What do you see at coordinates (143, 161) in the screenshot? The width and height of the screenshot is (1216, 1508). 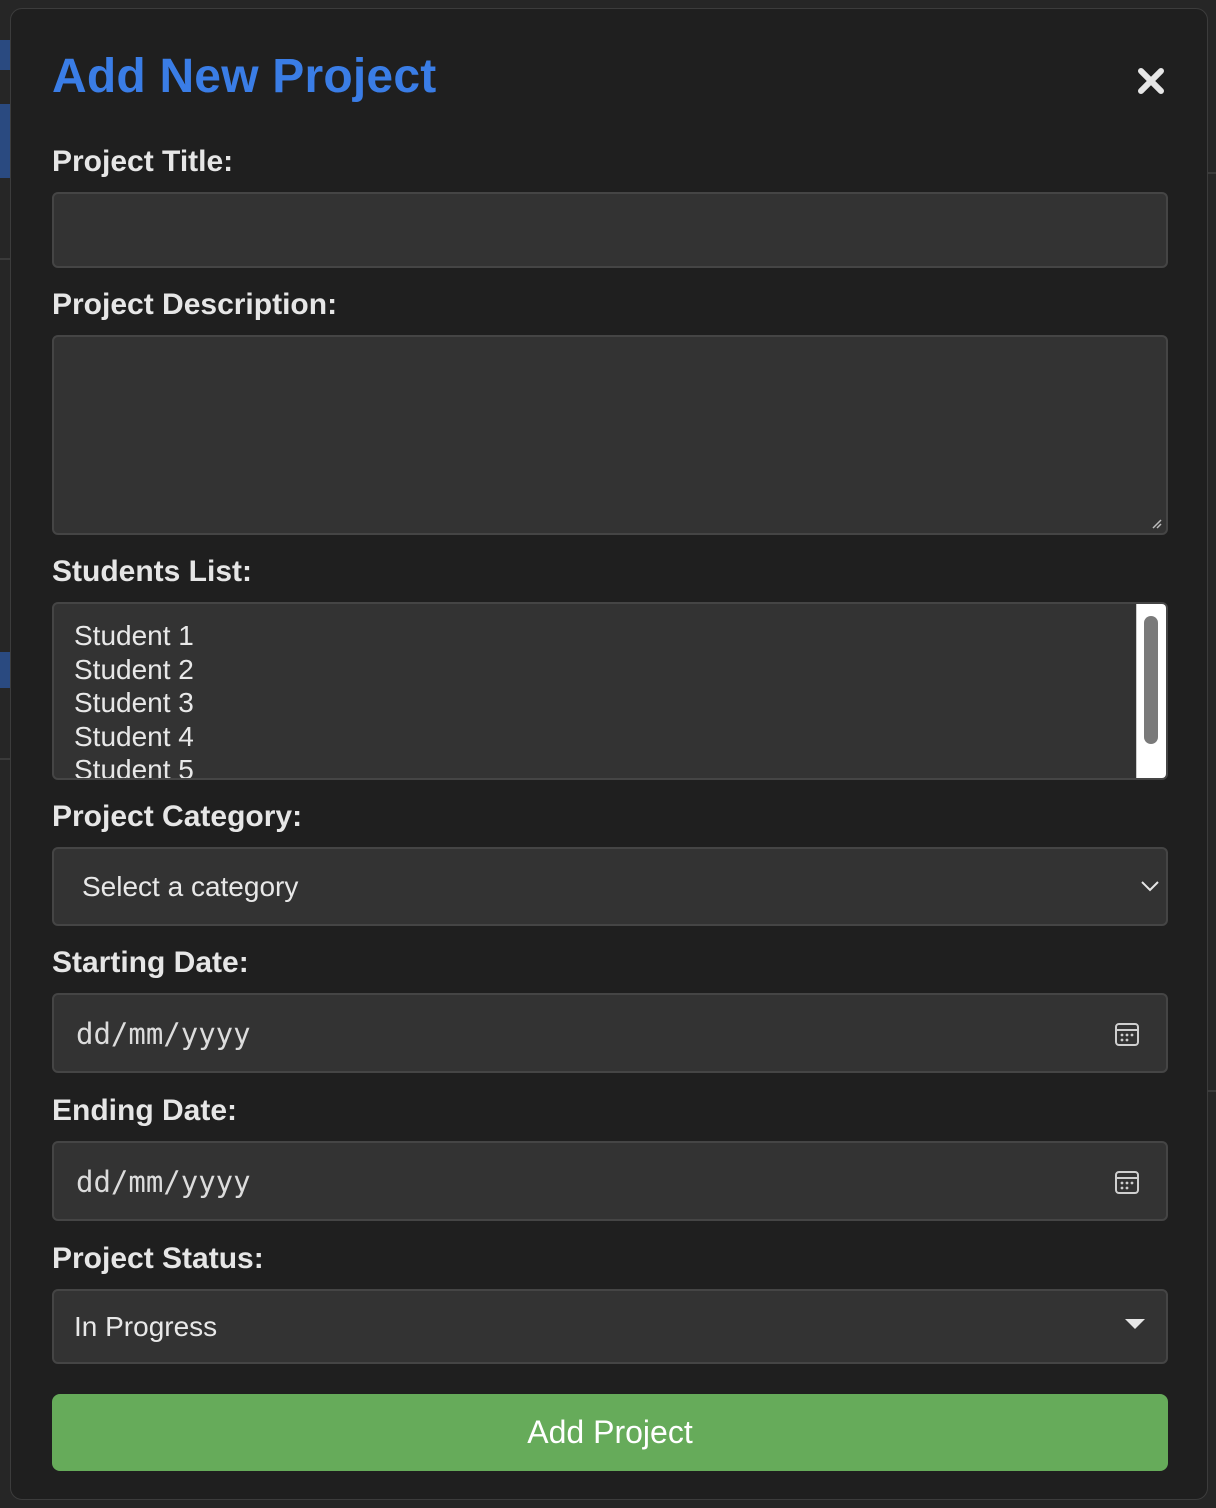 I see `project-title-label: Project Title:` at bounding box center [143, 161].